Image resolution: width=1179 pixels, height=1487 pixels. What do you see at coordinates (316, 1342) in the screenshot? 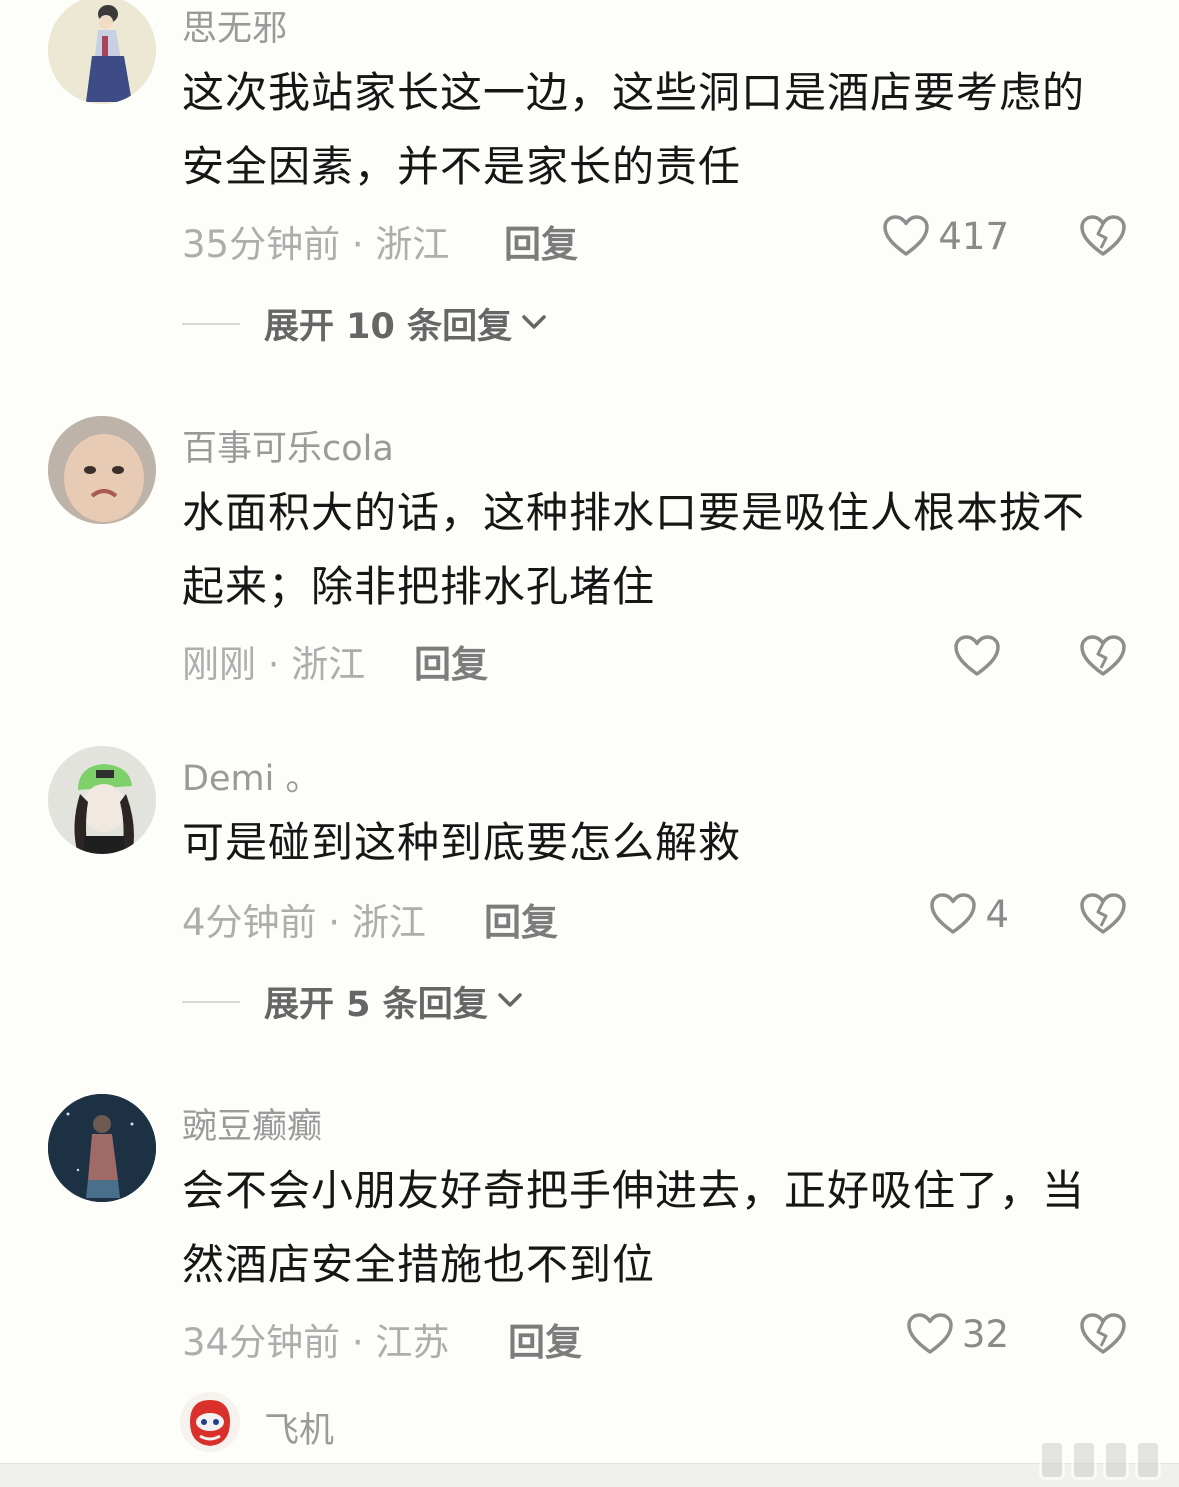
I see `comment-meta: 34分钟前 · 江苏` at bounding box center [316, 1342].